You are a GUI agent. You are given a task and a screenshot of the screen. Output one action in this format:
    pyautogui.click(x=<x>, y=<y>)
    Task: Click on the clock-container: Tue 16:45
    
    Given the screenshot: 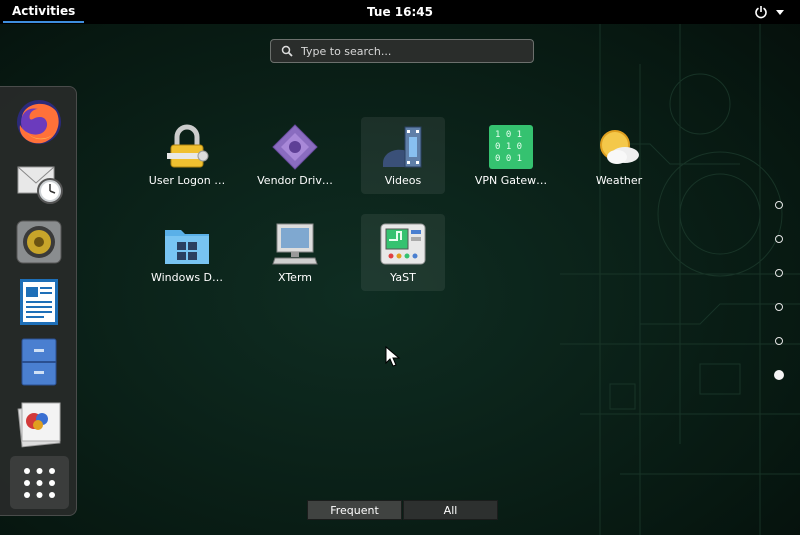 What is the action you would take?
    pyautogui.click(x=400, y=12)
    